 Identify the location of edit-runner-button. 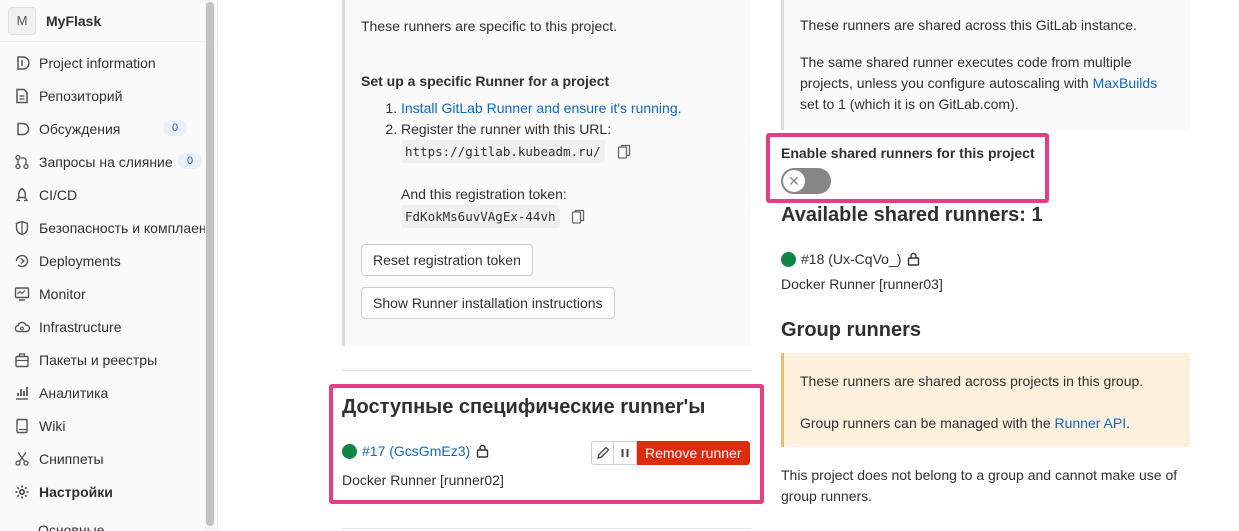
(602, 453).